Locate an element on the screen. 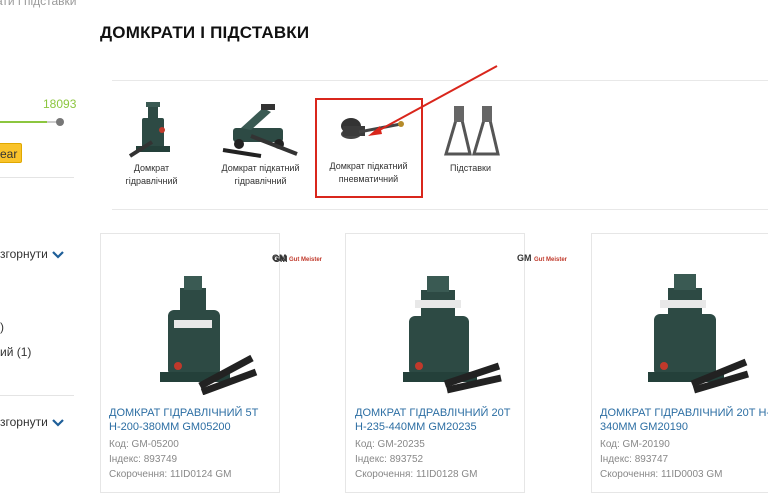 The height and width of the screenshot is (493, 768). collapse-toggle-1: згорнути is located at coordinates (32, 254).